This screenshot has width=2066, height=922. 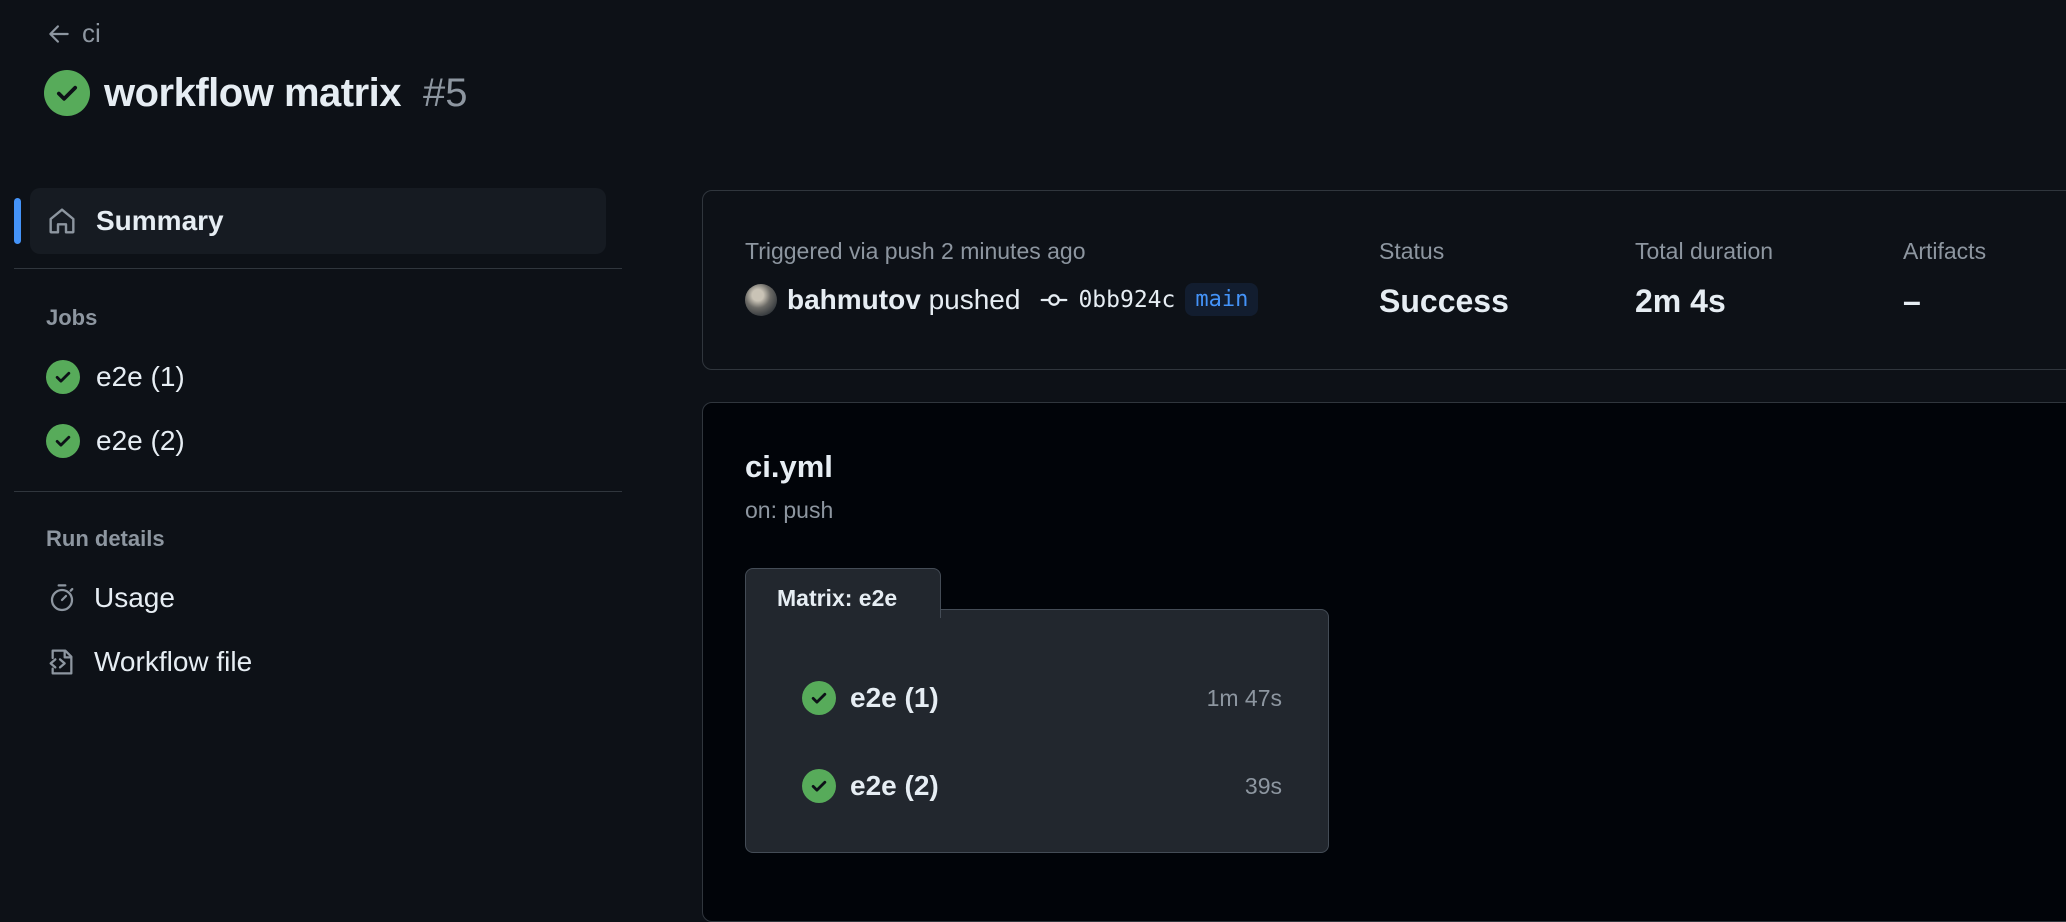 I want to click on stopwatch-icon, so click(x=62, y=598).